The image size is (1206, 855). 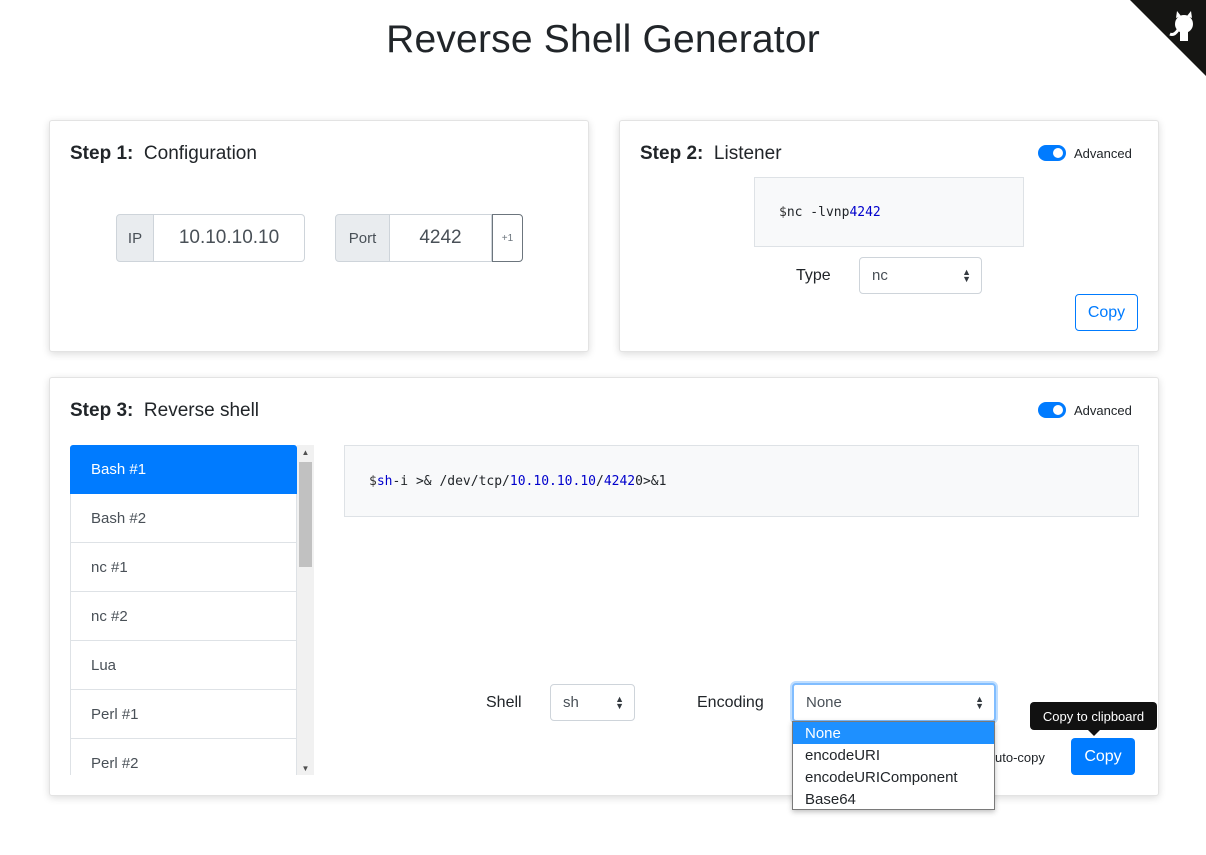 What do you see at coordinates (893, 733) in the screenshot?
I see `encoding-option: None` at bounding box center [893, 733].